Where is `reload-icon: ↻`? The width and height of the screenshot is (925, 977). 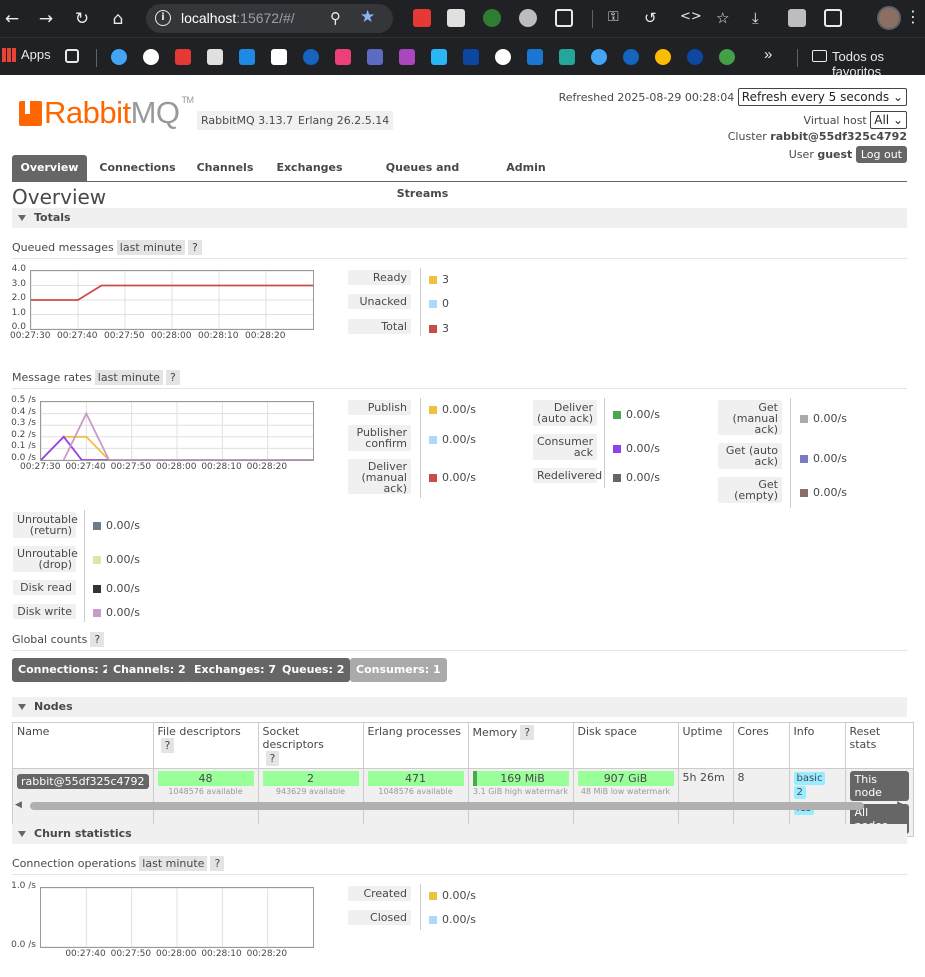
reload-icon: ↻ is located at coordinates (82, 19).